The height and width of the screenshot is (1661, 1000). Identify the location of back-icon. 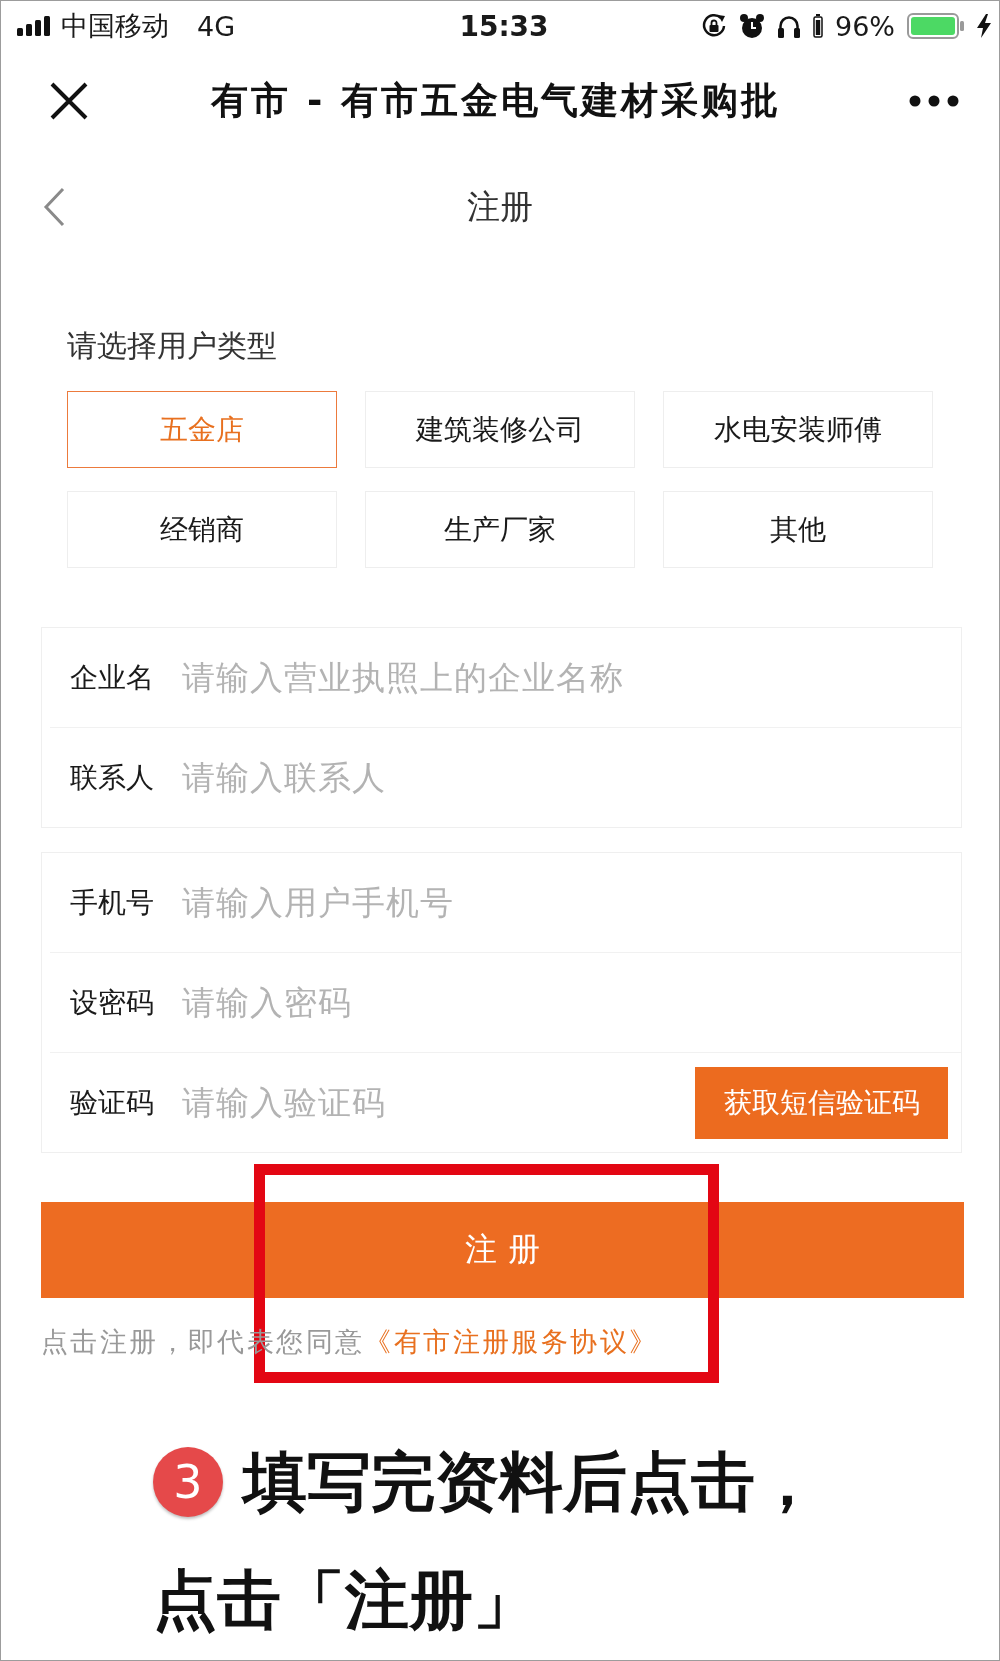
(54, 207).